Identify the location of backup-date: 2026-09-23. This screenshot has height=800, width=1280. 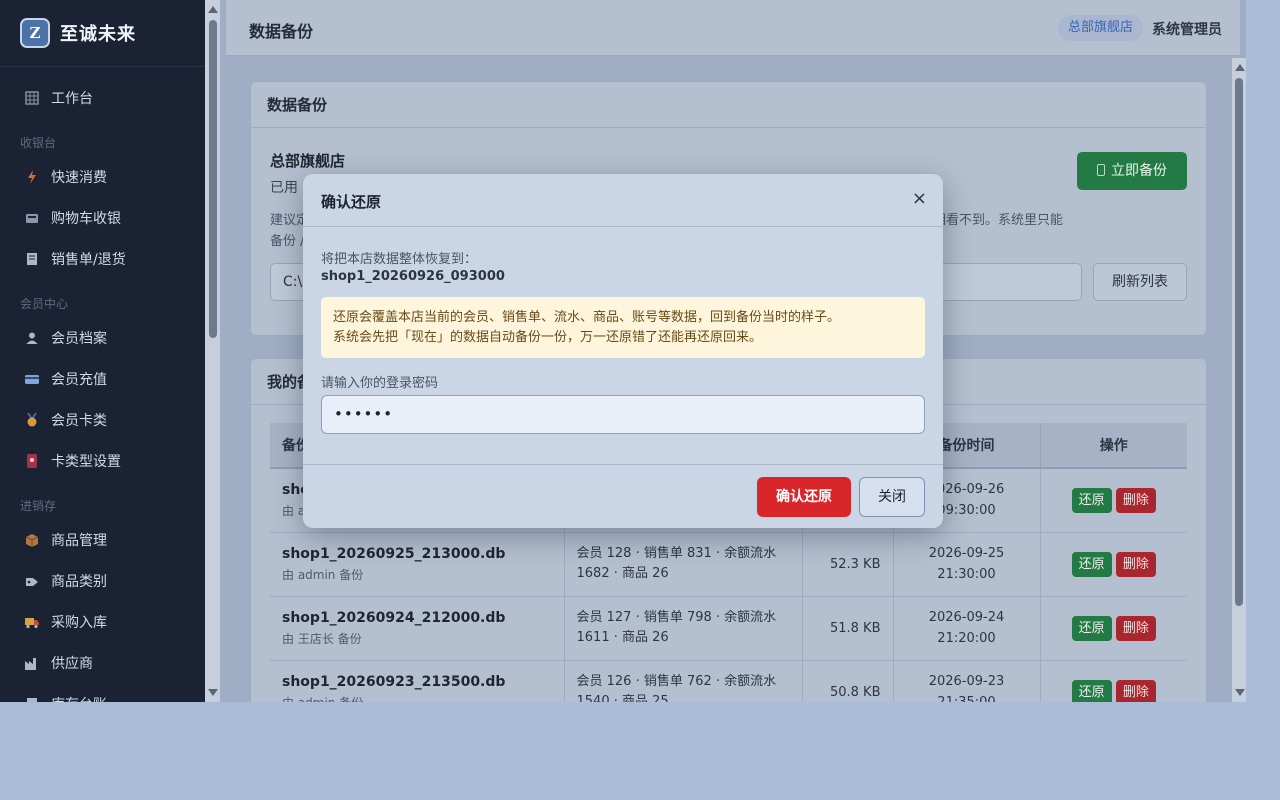
(966, 681).